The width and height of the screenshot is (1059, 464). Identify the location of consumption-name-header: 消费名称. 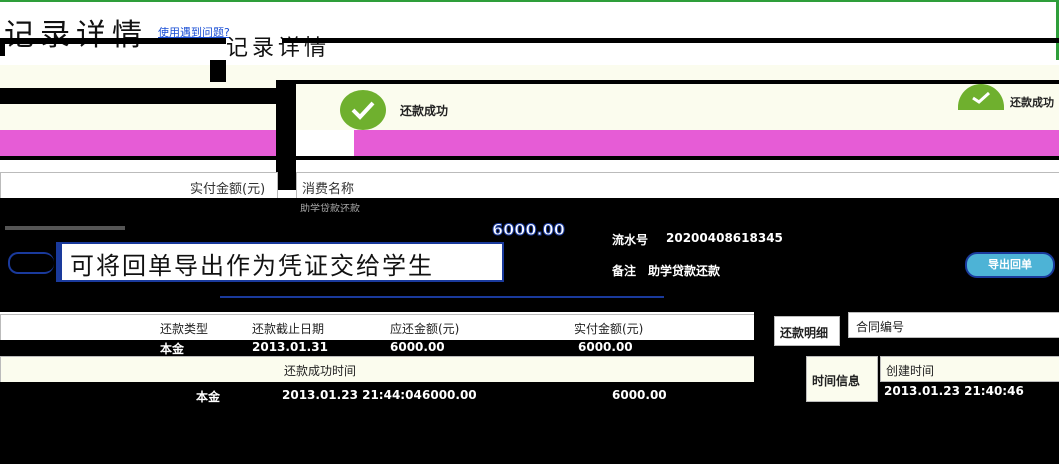
(328, 189).